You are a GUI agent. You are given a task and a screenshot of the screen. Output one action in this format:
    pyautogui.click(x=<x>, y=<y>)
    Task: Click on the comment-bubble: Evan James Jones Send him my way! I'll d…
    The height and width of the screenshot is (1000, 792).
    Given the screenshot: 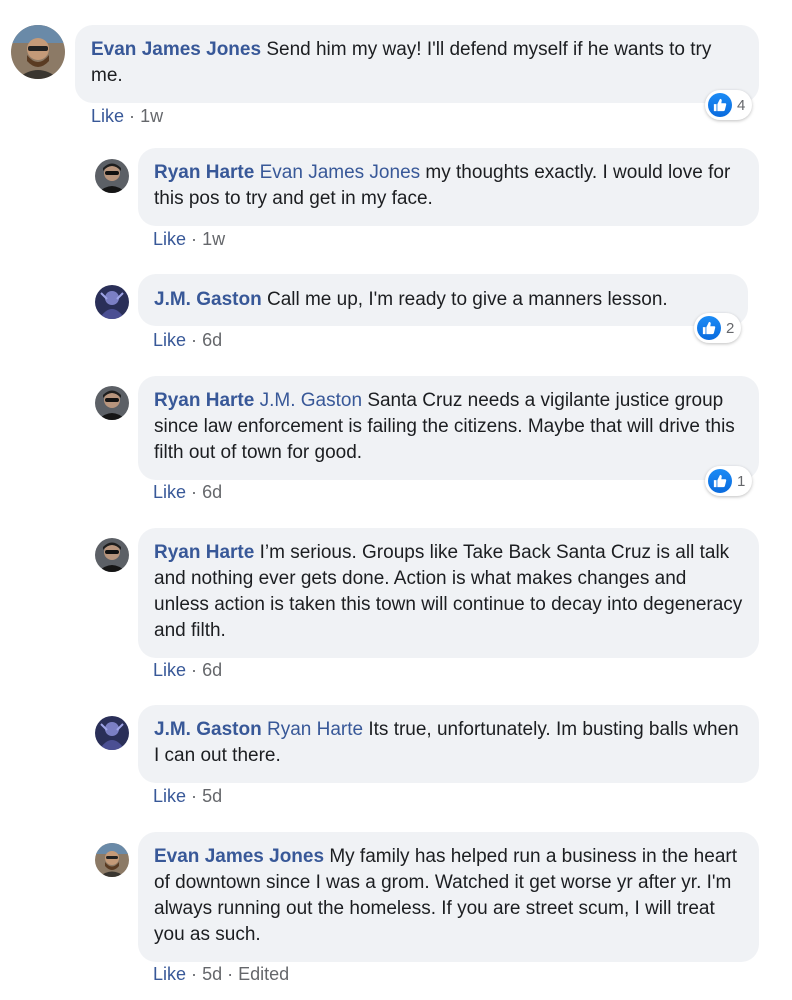 What is the action you would take?
    pyautogui.click(x=417, y=64)
    